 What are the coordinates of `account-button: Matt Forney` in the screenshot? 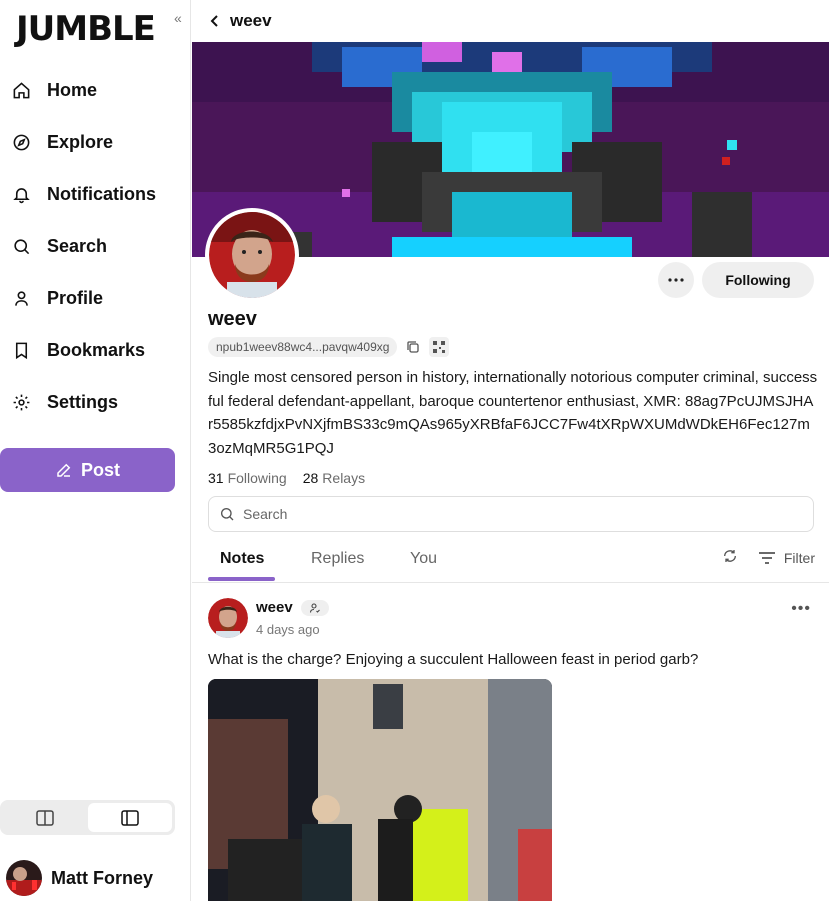 It's located at (79, 878).